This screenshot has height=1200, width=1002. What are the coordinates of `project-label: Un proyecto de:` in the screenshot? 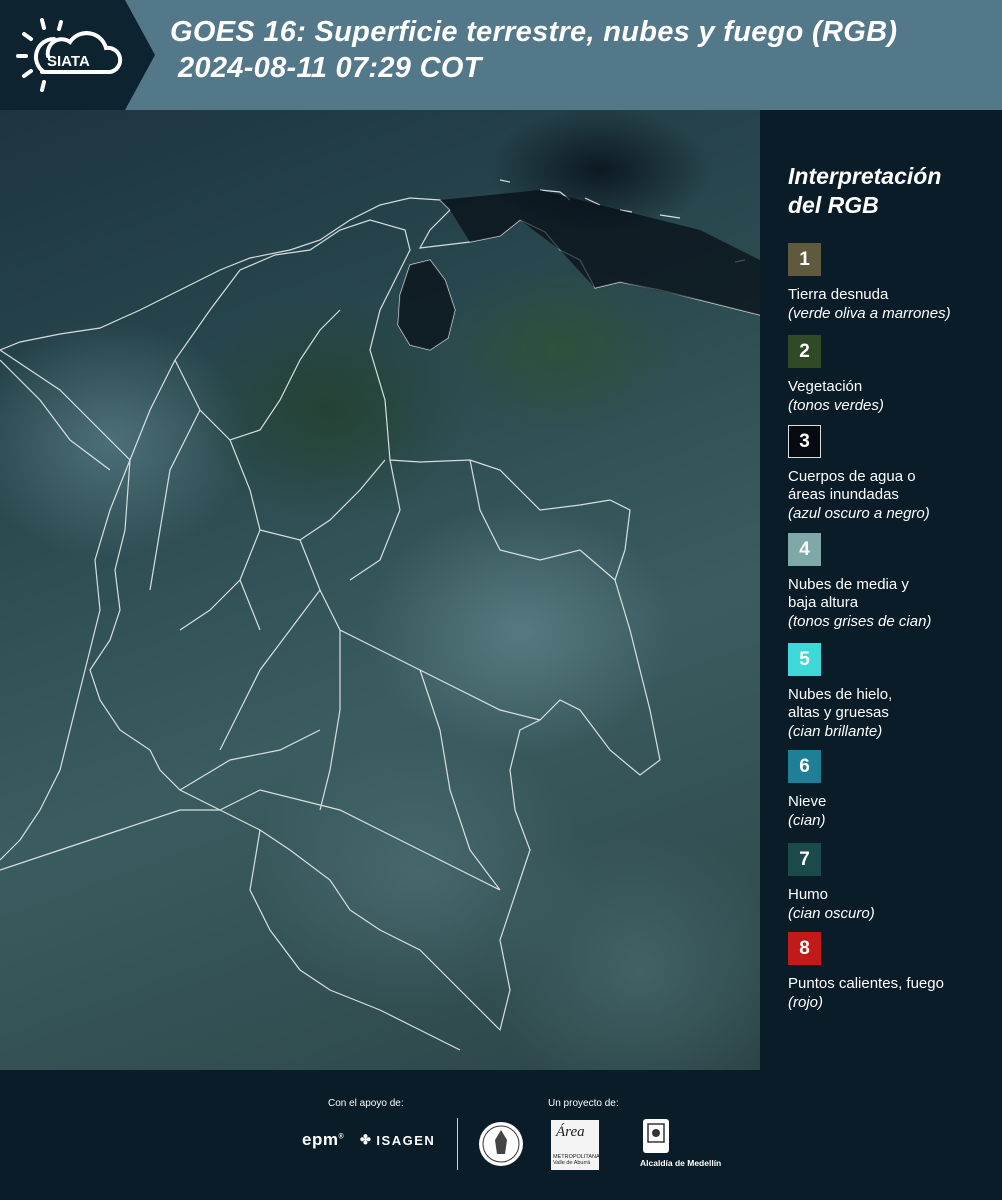 It's located at (583, 1103).